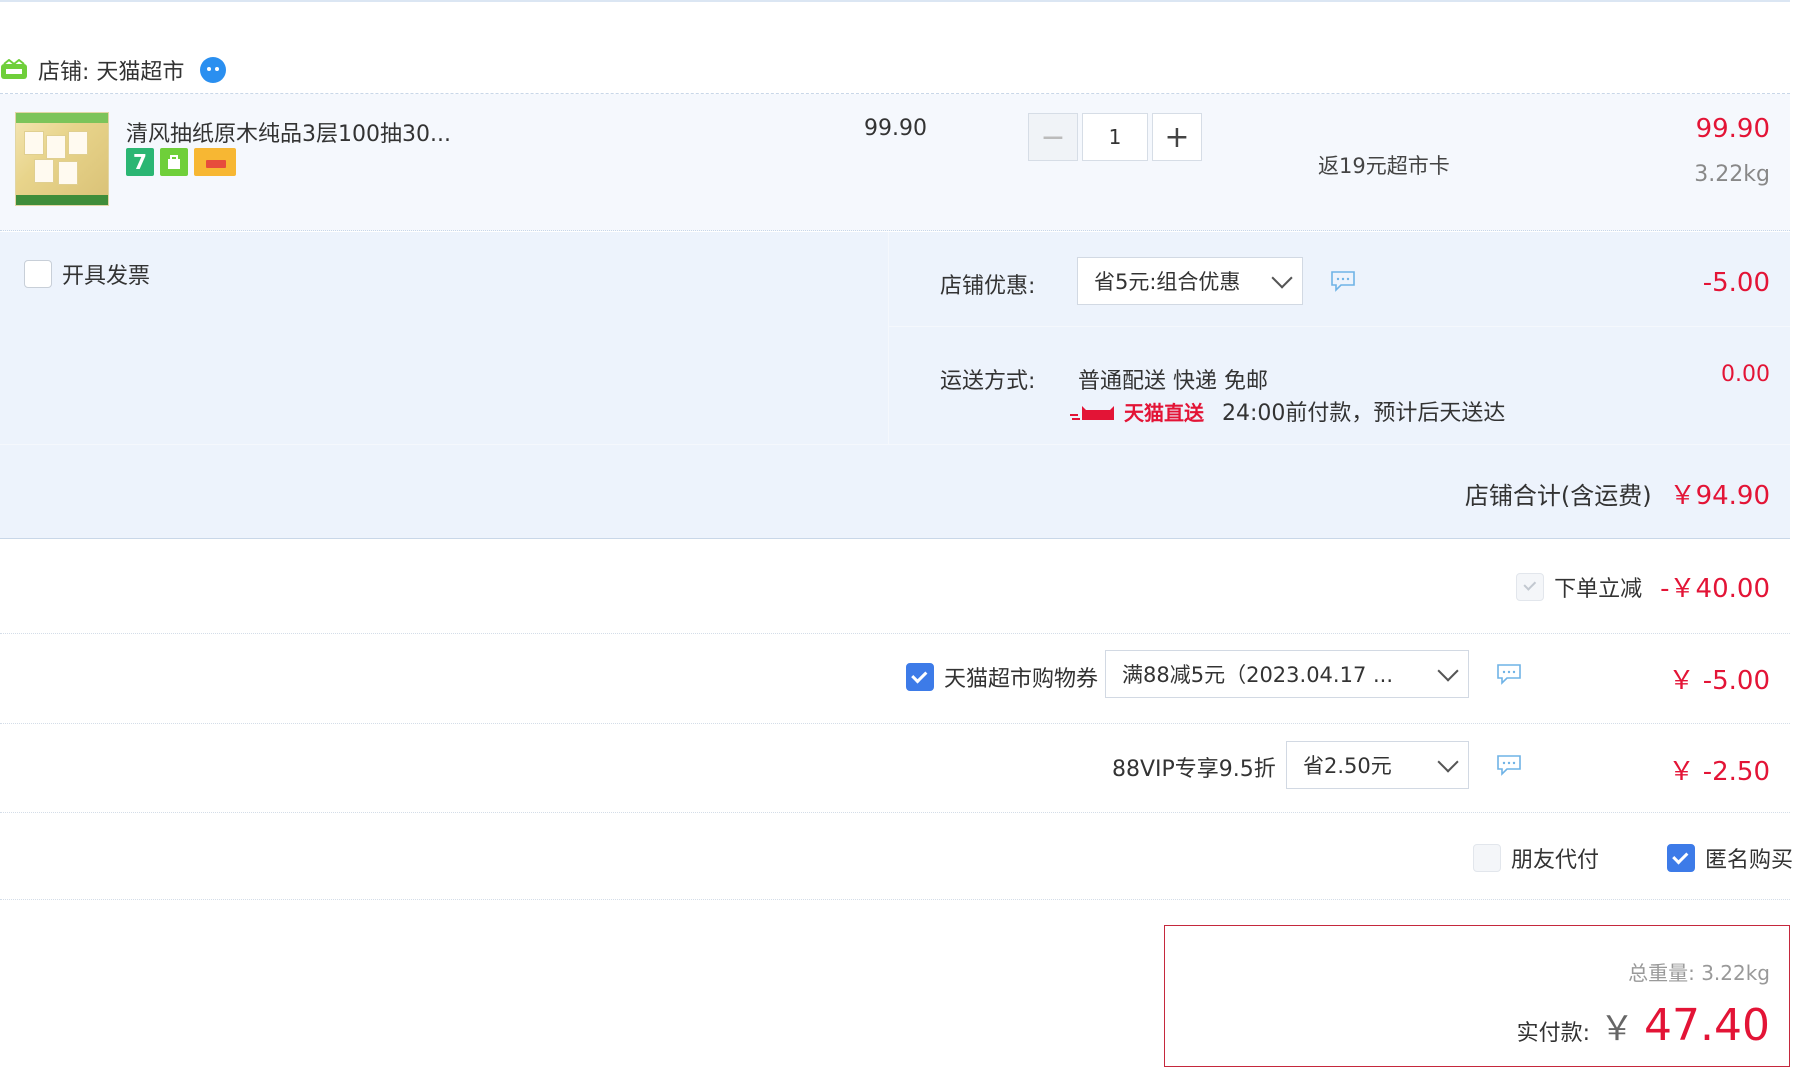 This screenshot has width=1800, height=1067. Describe the element at coordinates (1719, 496) in the screenshot. I see `shop-total-amount: ￥94.90` at that location.